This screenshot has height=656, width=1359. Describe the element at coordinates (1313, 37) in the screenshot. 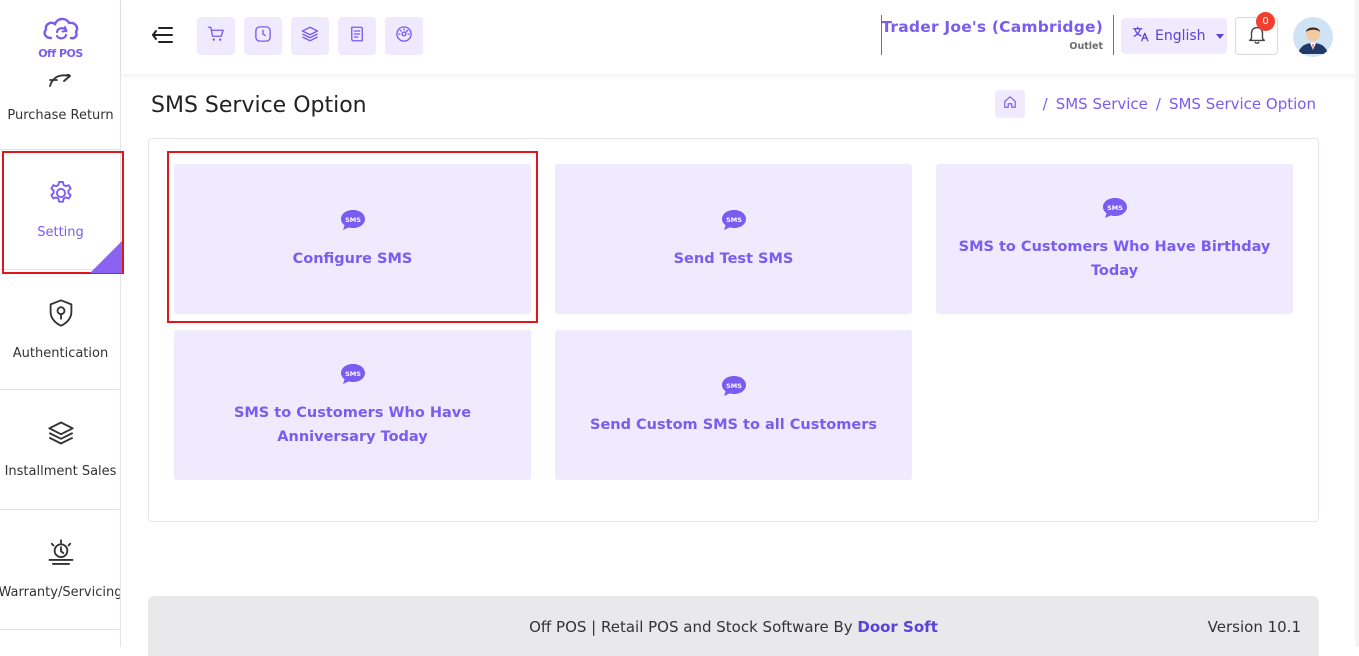

I see `user-avatar` at that location.